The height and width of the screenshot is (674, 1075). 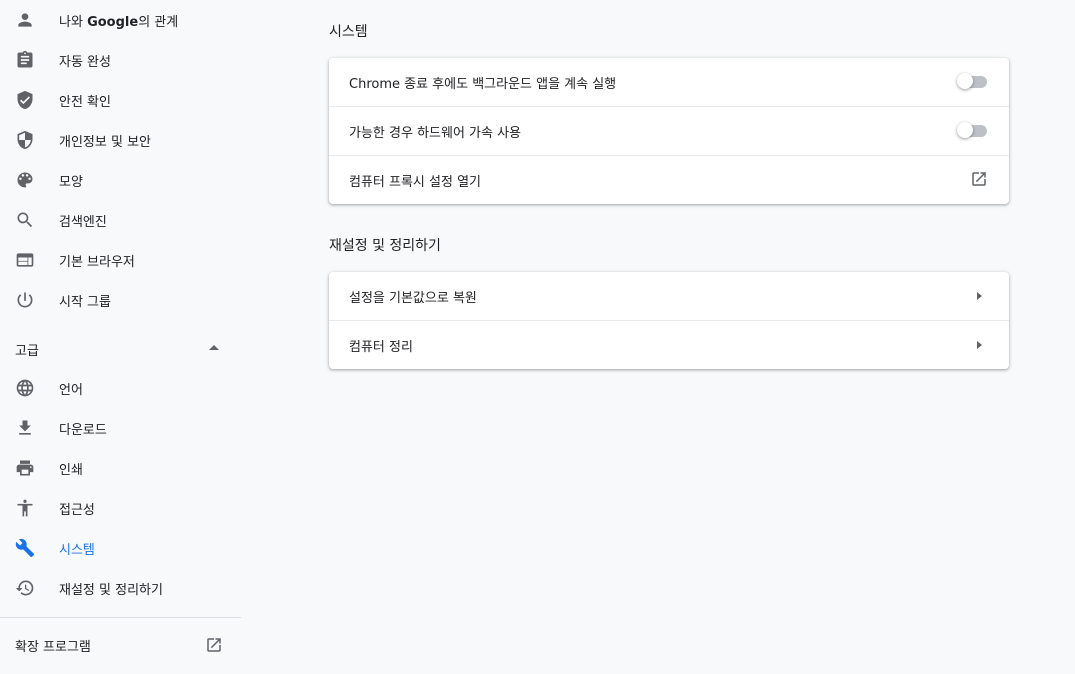 What do you see at coordinates (415, 182) in the screenshot?
I see `row-label: 컴퓨터 프록시 설정 열기` at bounding box center [415, 182].